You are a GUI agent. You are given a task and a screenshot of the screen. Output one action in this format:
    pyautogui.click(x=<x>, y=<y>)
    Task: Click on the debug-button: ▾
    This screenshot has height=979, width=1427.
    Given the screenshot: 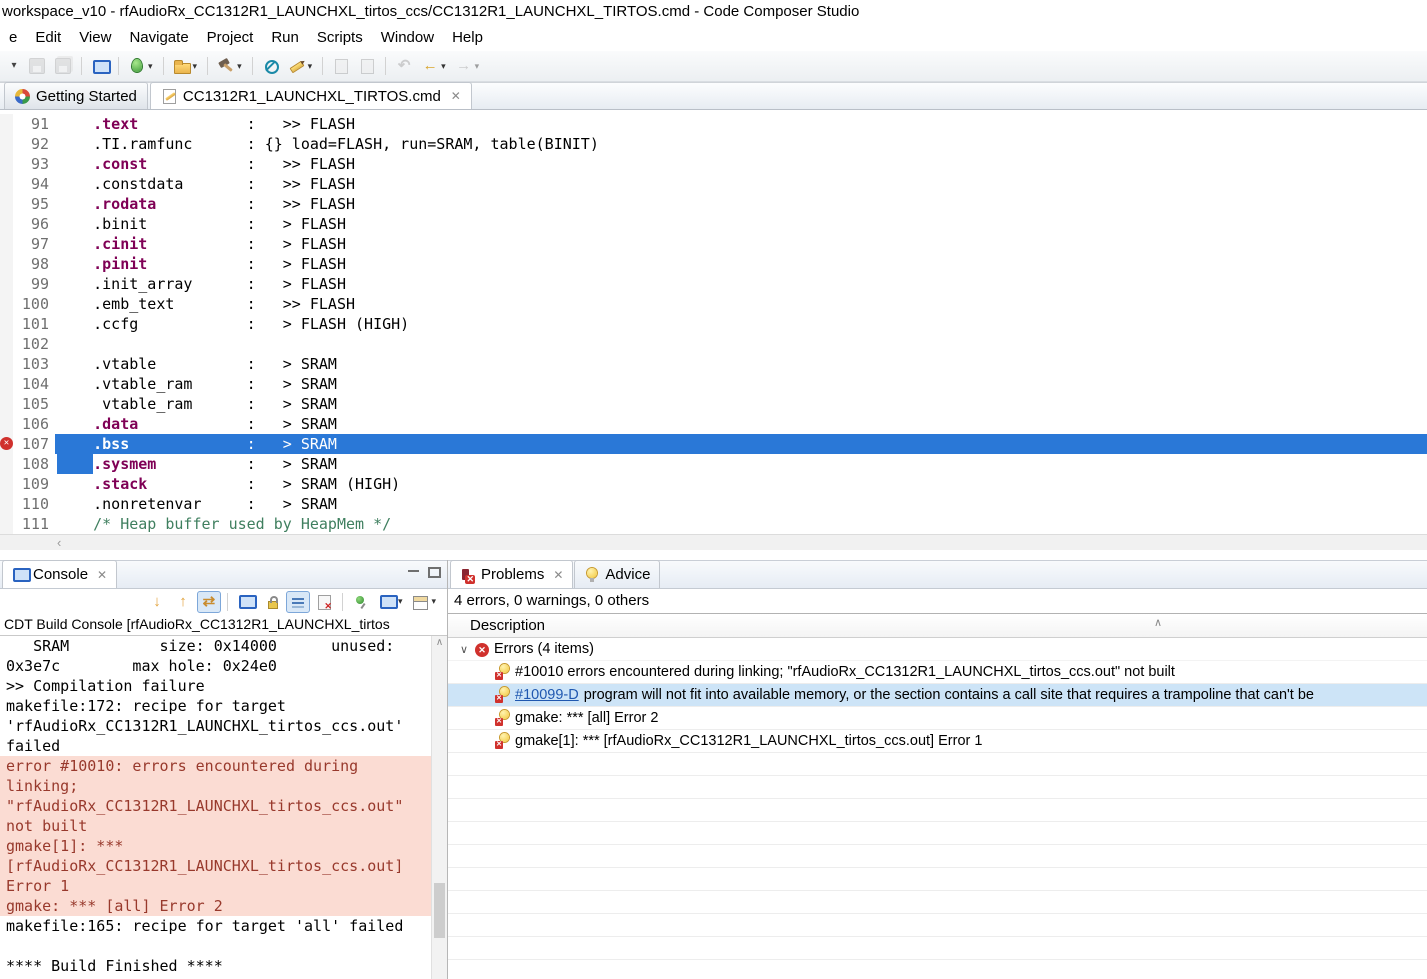 What is the action you would take?
    pyautogui.click(x=141, y=66)
    